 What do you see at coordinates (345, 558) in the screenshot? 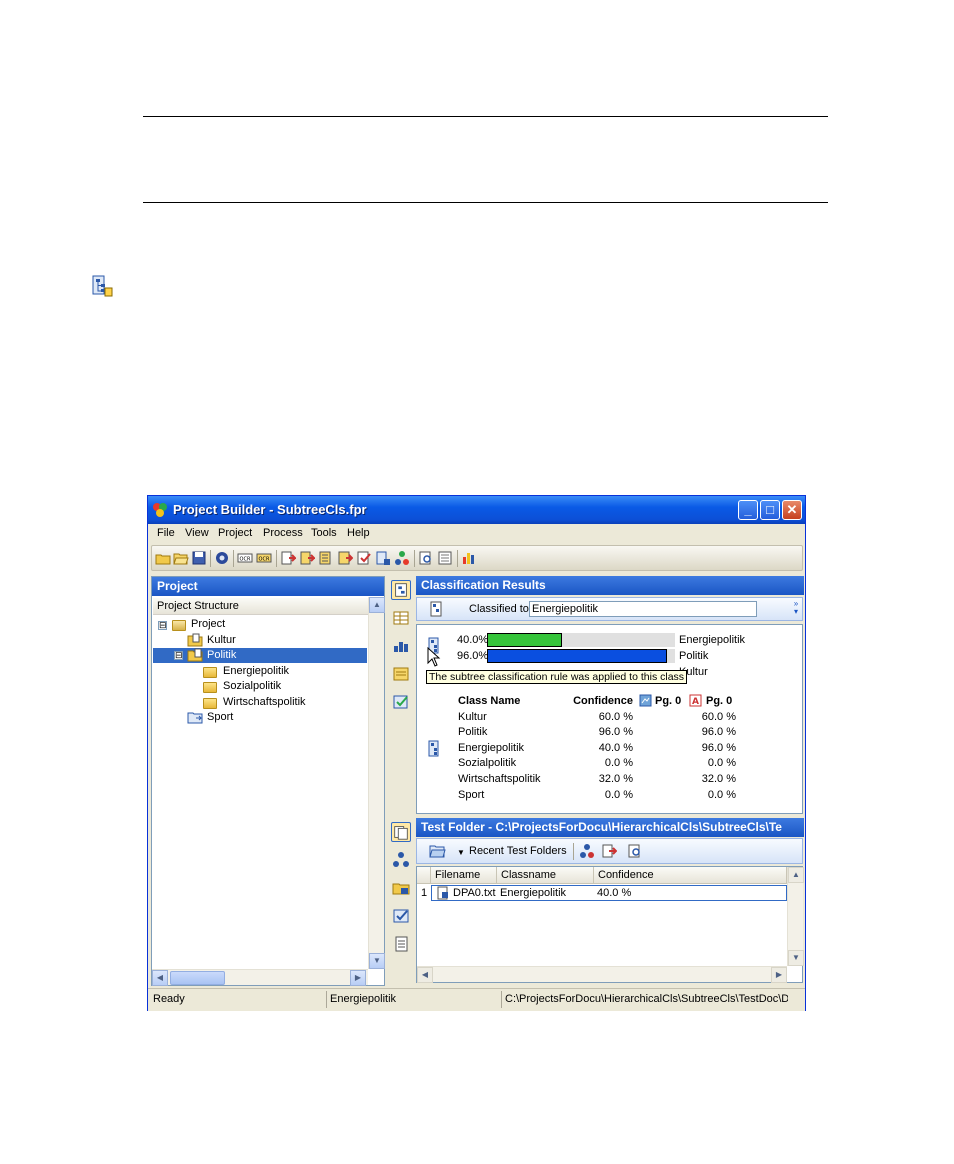
I see `run-icon` at bounding box center [345, 558].